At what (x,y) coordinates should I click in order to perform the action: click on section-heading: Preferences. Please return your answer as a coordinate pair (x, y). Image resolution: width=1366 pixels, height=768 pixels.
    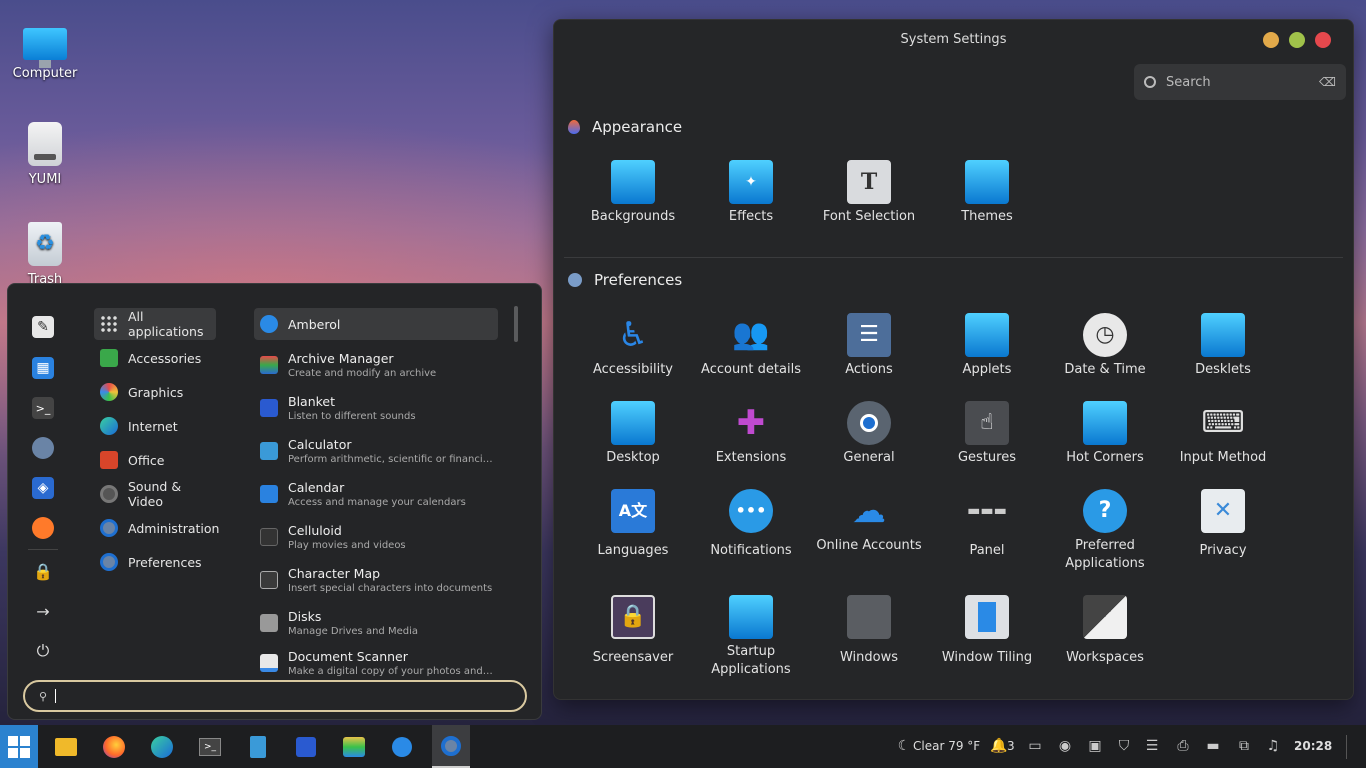
    Looking at the image, I should click on (638, 280).